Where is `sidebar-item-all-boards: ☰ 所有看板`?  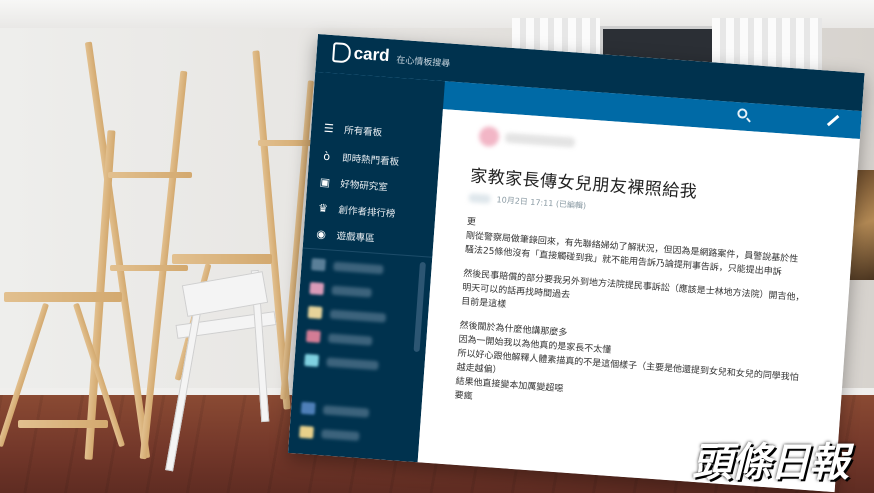 sidebar-item-all-boards: ☰ 所有看板 is located at coordinates (353, 130).